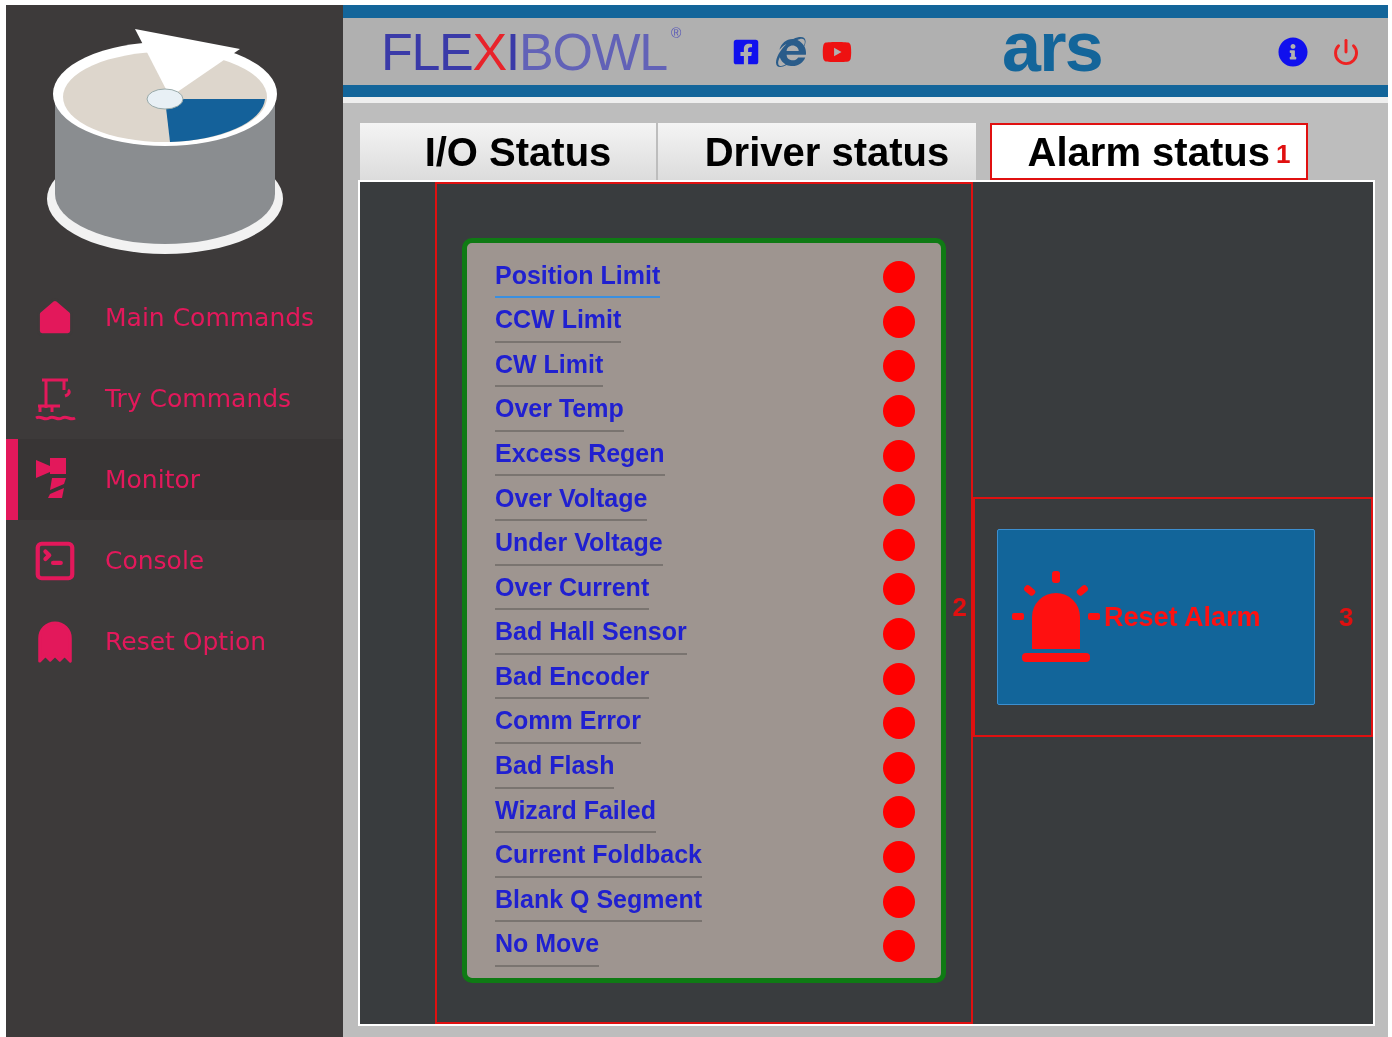  I want to click on alarm-label: Blank Q Segment, so click(598, 901).